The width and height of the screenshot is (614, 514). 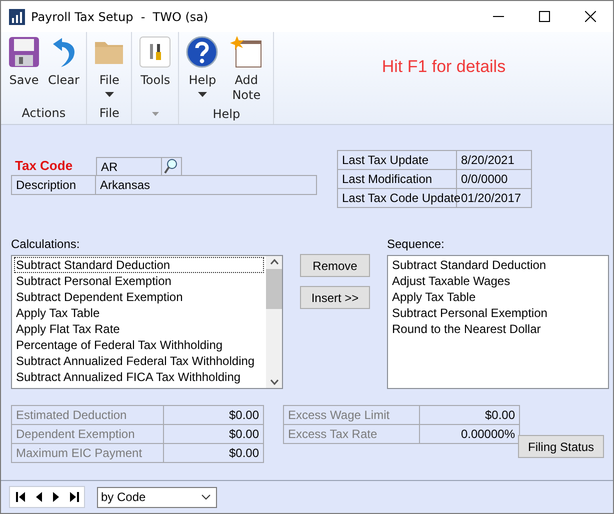 What do you see at coordinates (157, 497) in the screenshot?
I see `sort-dropdown: by Code` at bounding box center [157, 497].